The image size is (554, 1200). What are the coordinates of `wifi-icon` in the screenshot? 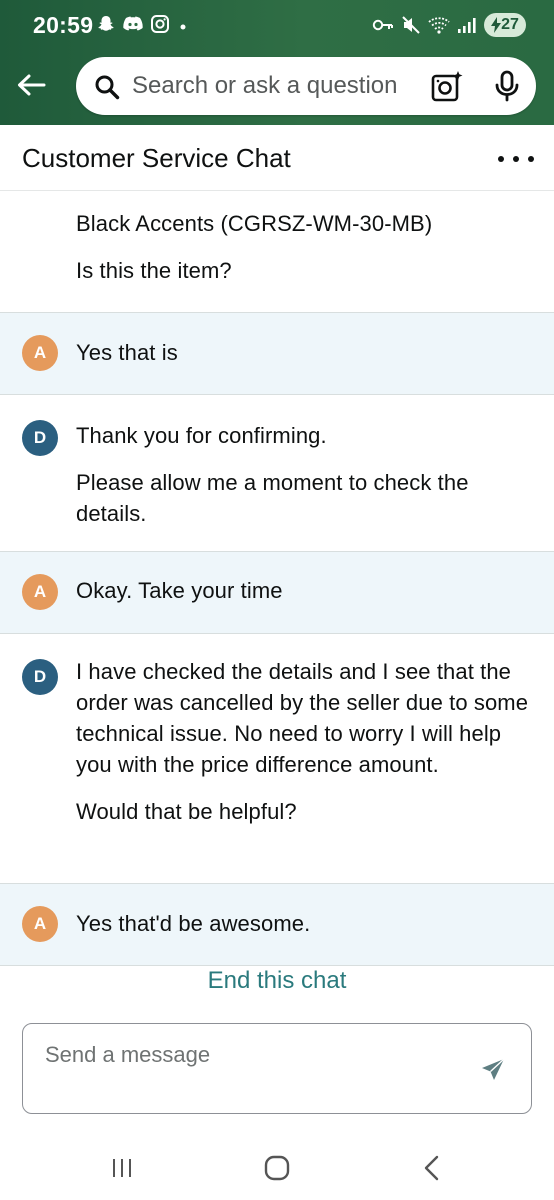 It's located at (439, 25).